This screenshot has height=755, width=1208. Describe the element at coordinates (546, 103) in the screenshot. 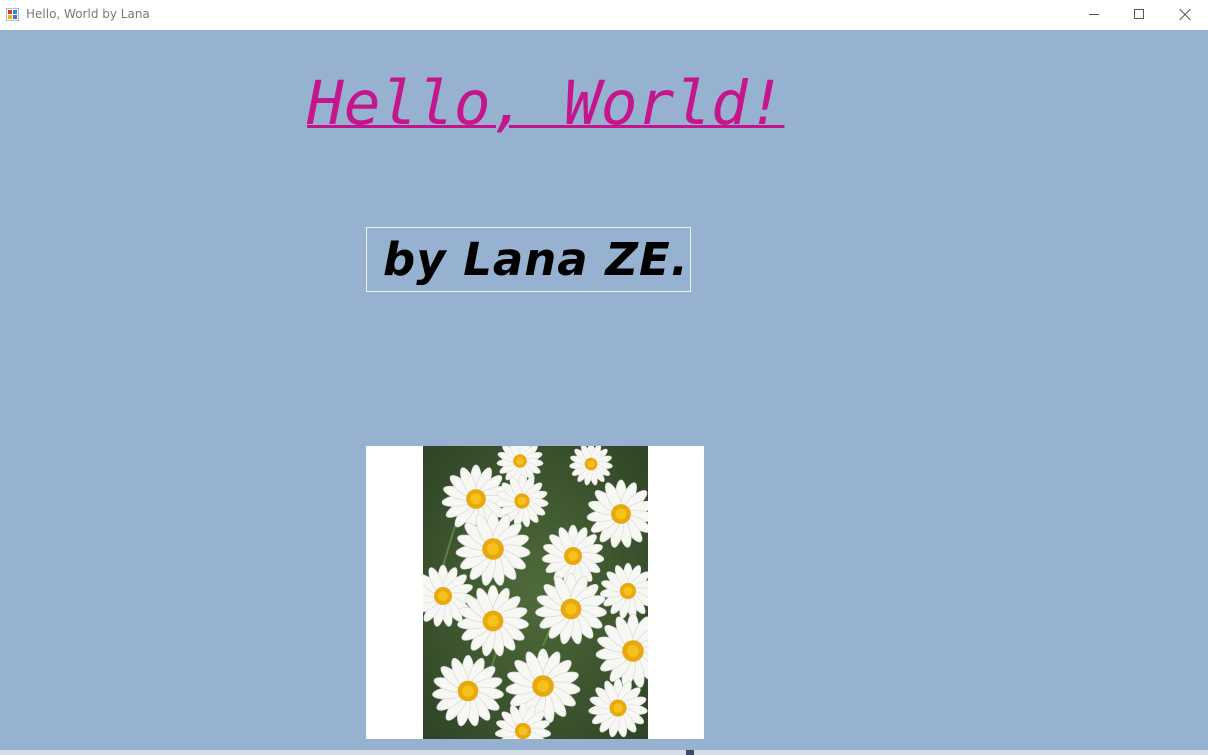

I see `hello-world-label: Hello, World!` at that location.